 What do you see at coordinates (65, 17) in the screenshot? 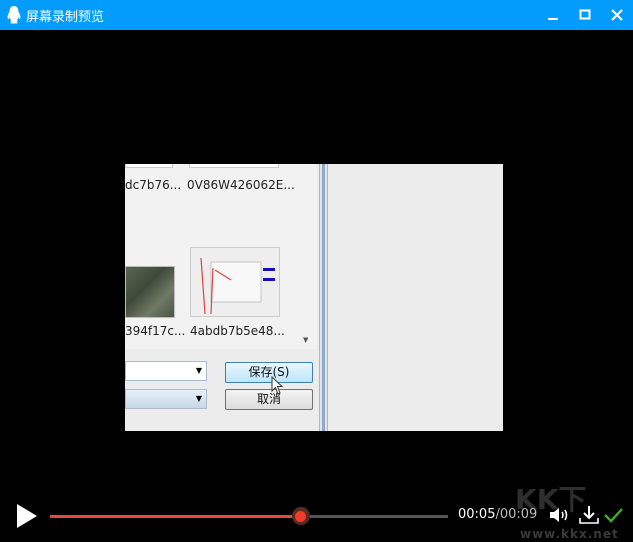
I see `window-title: 屏幕录制预览` at bounding box center [65, 17].